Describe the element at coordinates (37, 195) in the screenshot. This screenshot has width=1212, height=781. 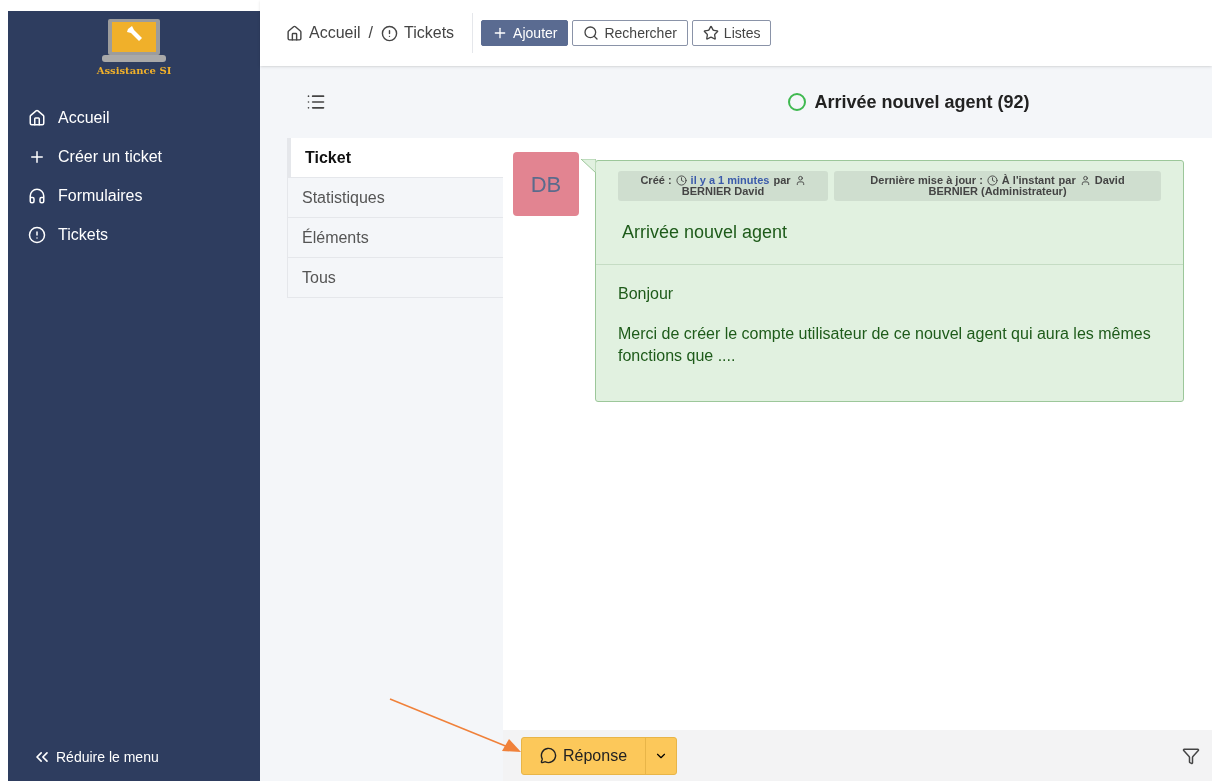
I see `headset-icon` at that location.